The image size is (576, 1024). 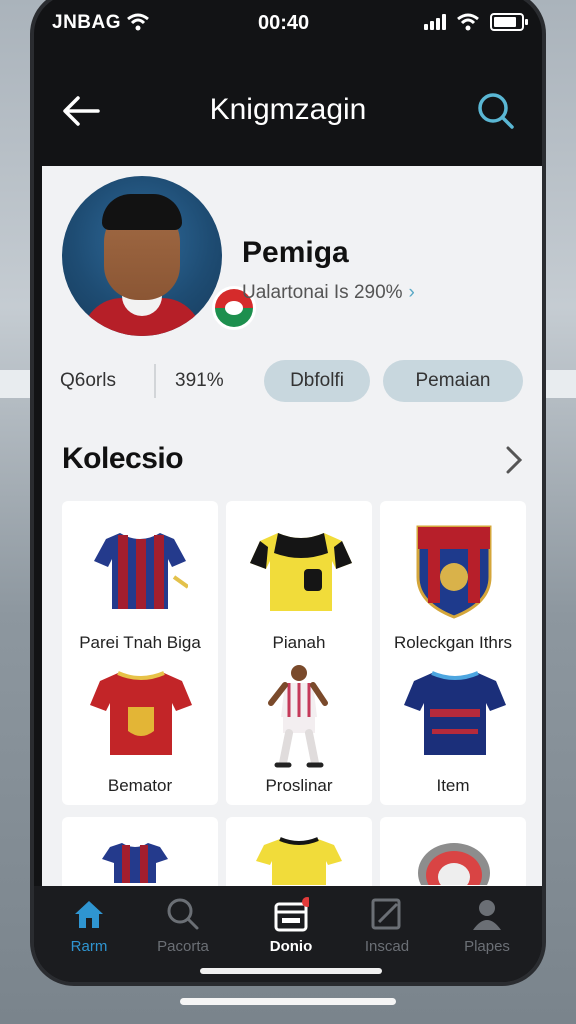 What do you see at coordinates (288, 109) in the screenshot?
I see `page-title: Knigmzagin` at bounding box center [288, 109].